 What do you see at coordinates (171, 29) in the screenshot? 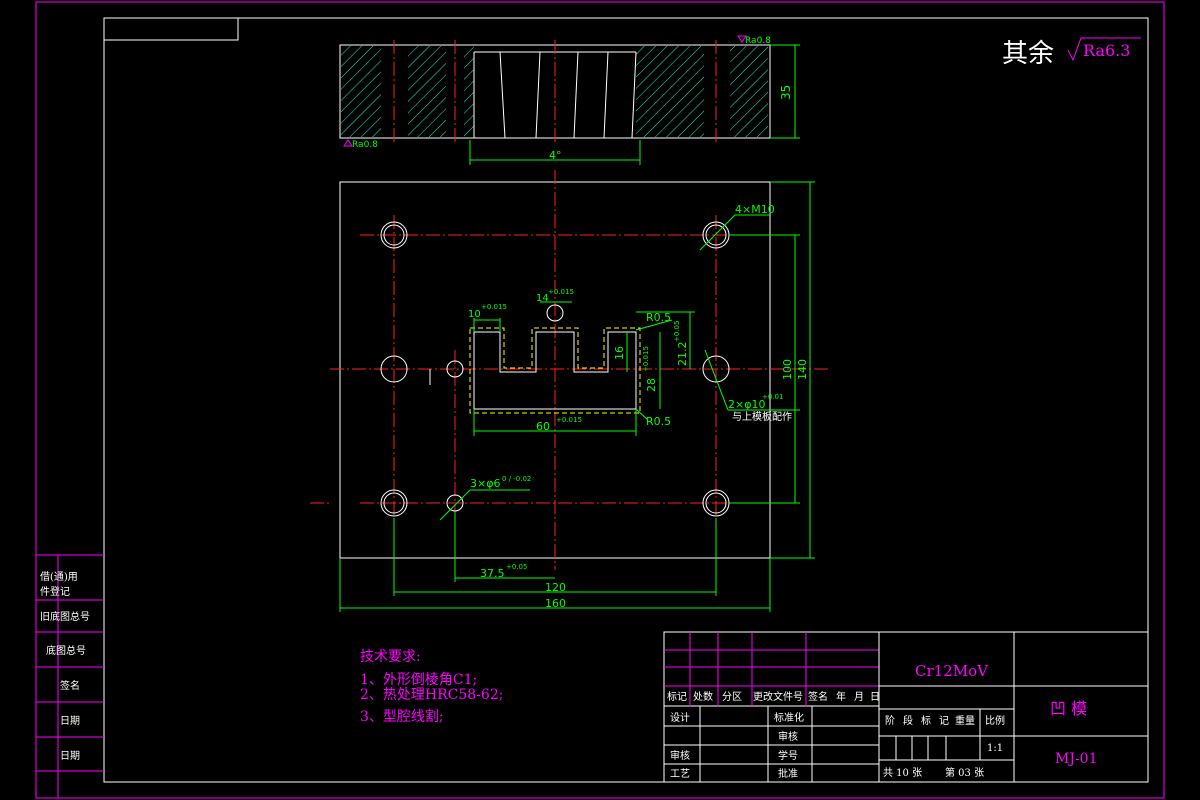
I see `corner-box` at bounding box center [171, 29].